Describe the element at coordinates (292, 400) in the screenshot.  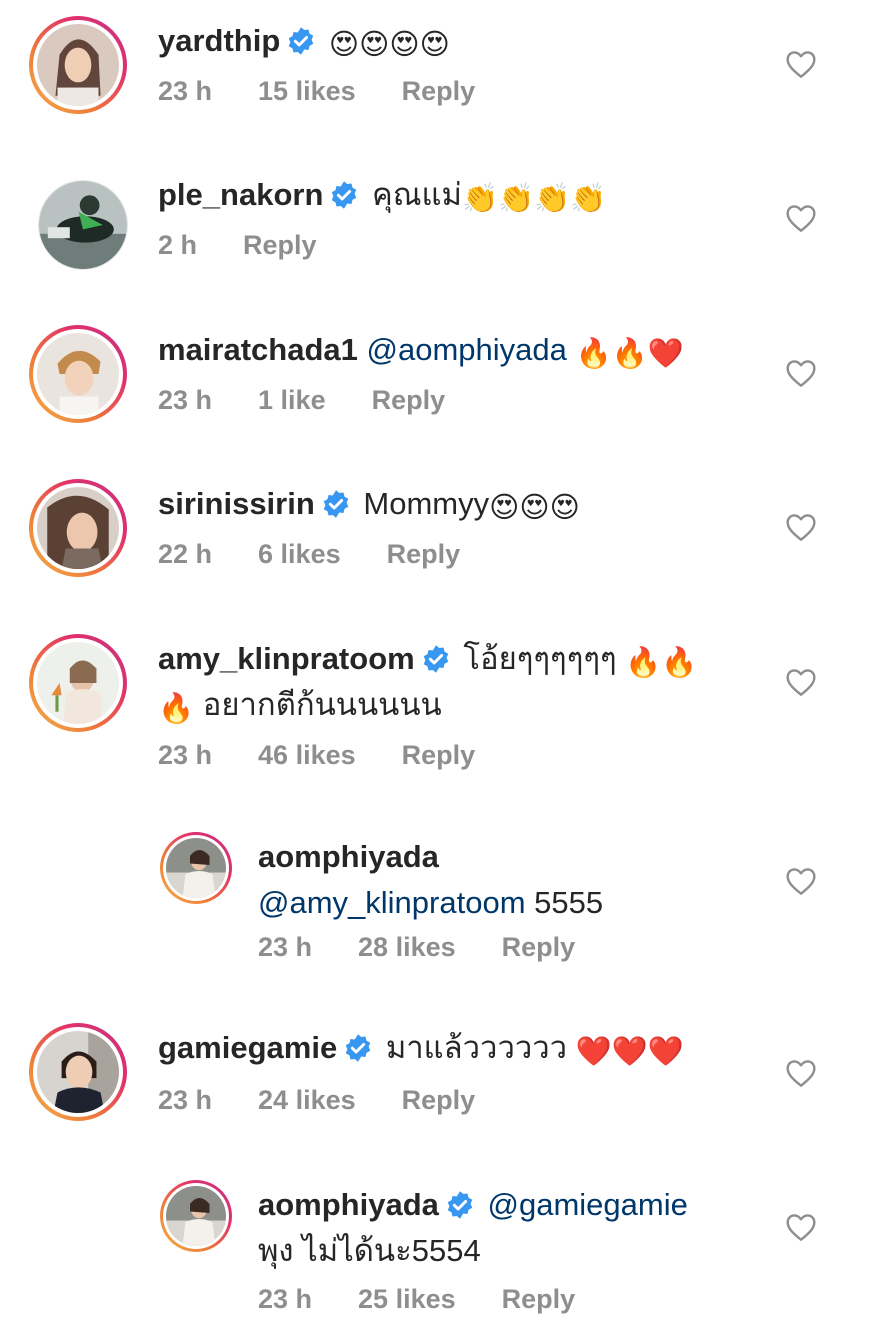
I see `likes-count: 1 like` at that location.